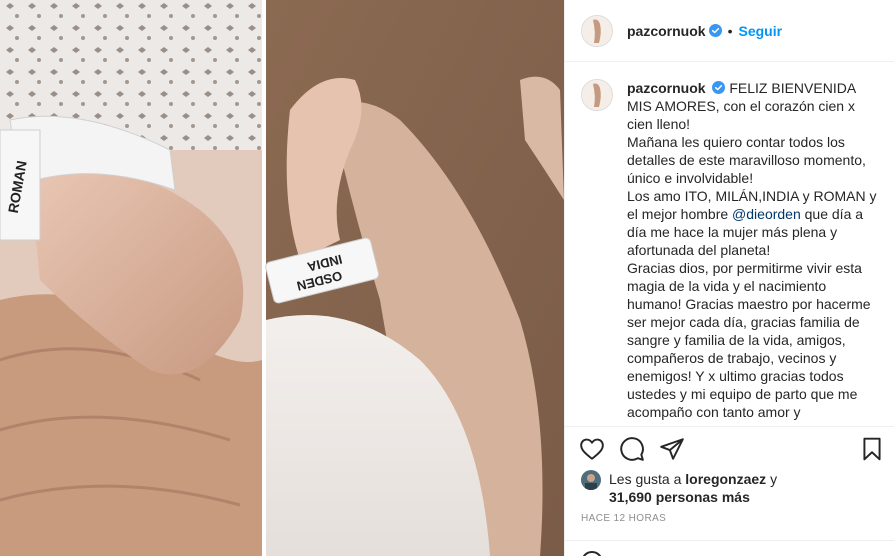  I want to click on mention-link: @dieorden, so click(766, 214).